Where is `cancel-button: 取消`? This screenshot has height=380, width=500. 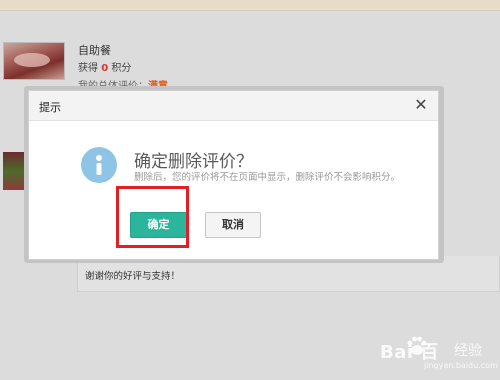 cancel-button: 取消 is located at coordinates (233, 225).